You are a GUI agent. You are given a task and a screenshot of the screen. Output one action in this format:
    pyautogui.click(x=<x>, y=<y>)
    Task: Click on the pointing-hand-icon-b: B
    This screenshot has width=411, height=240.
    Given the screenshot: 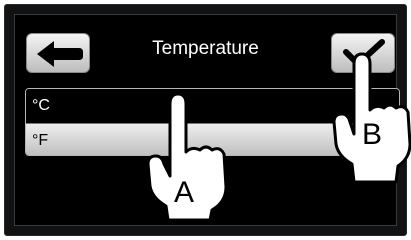 What is the action you would take?
    pyautogui.click(x=371, y=118)
    